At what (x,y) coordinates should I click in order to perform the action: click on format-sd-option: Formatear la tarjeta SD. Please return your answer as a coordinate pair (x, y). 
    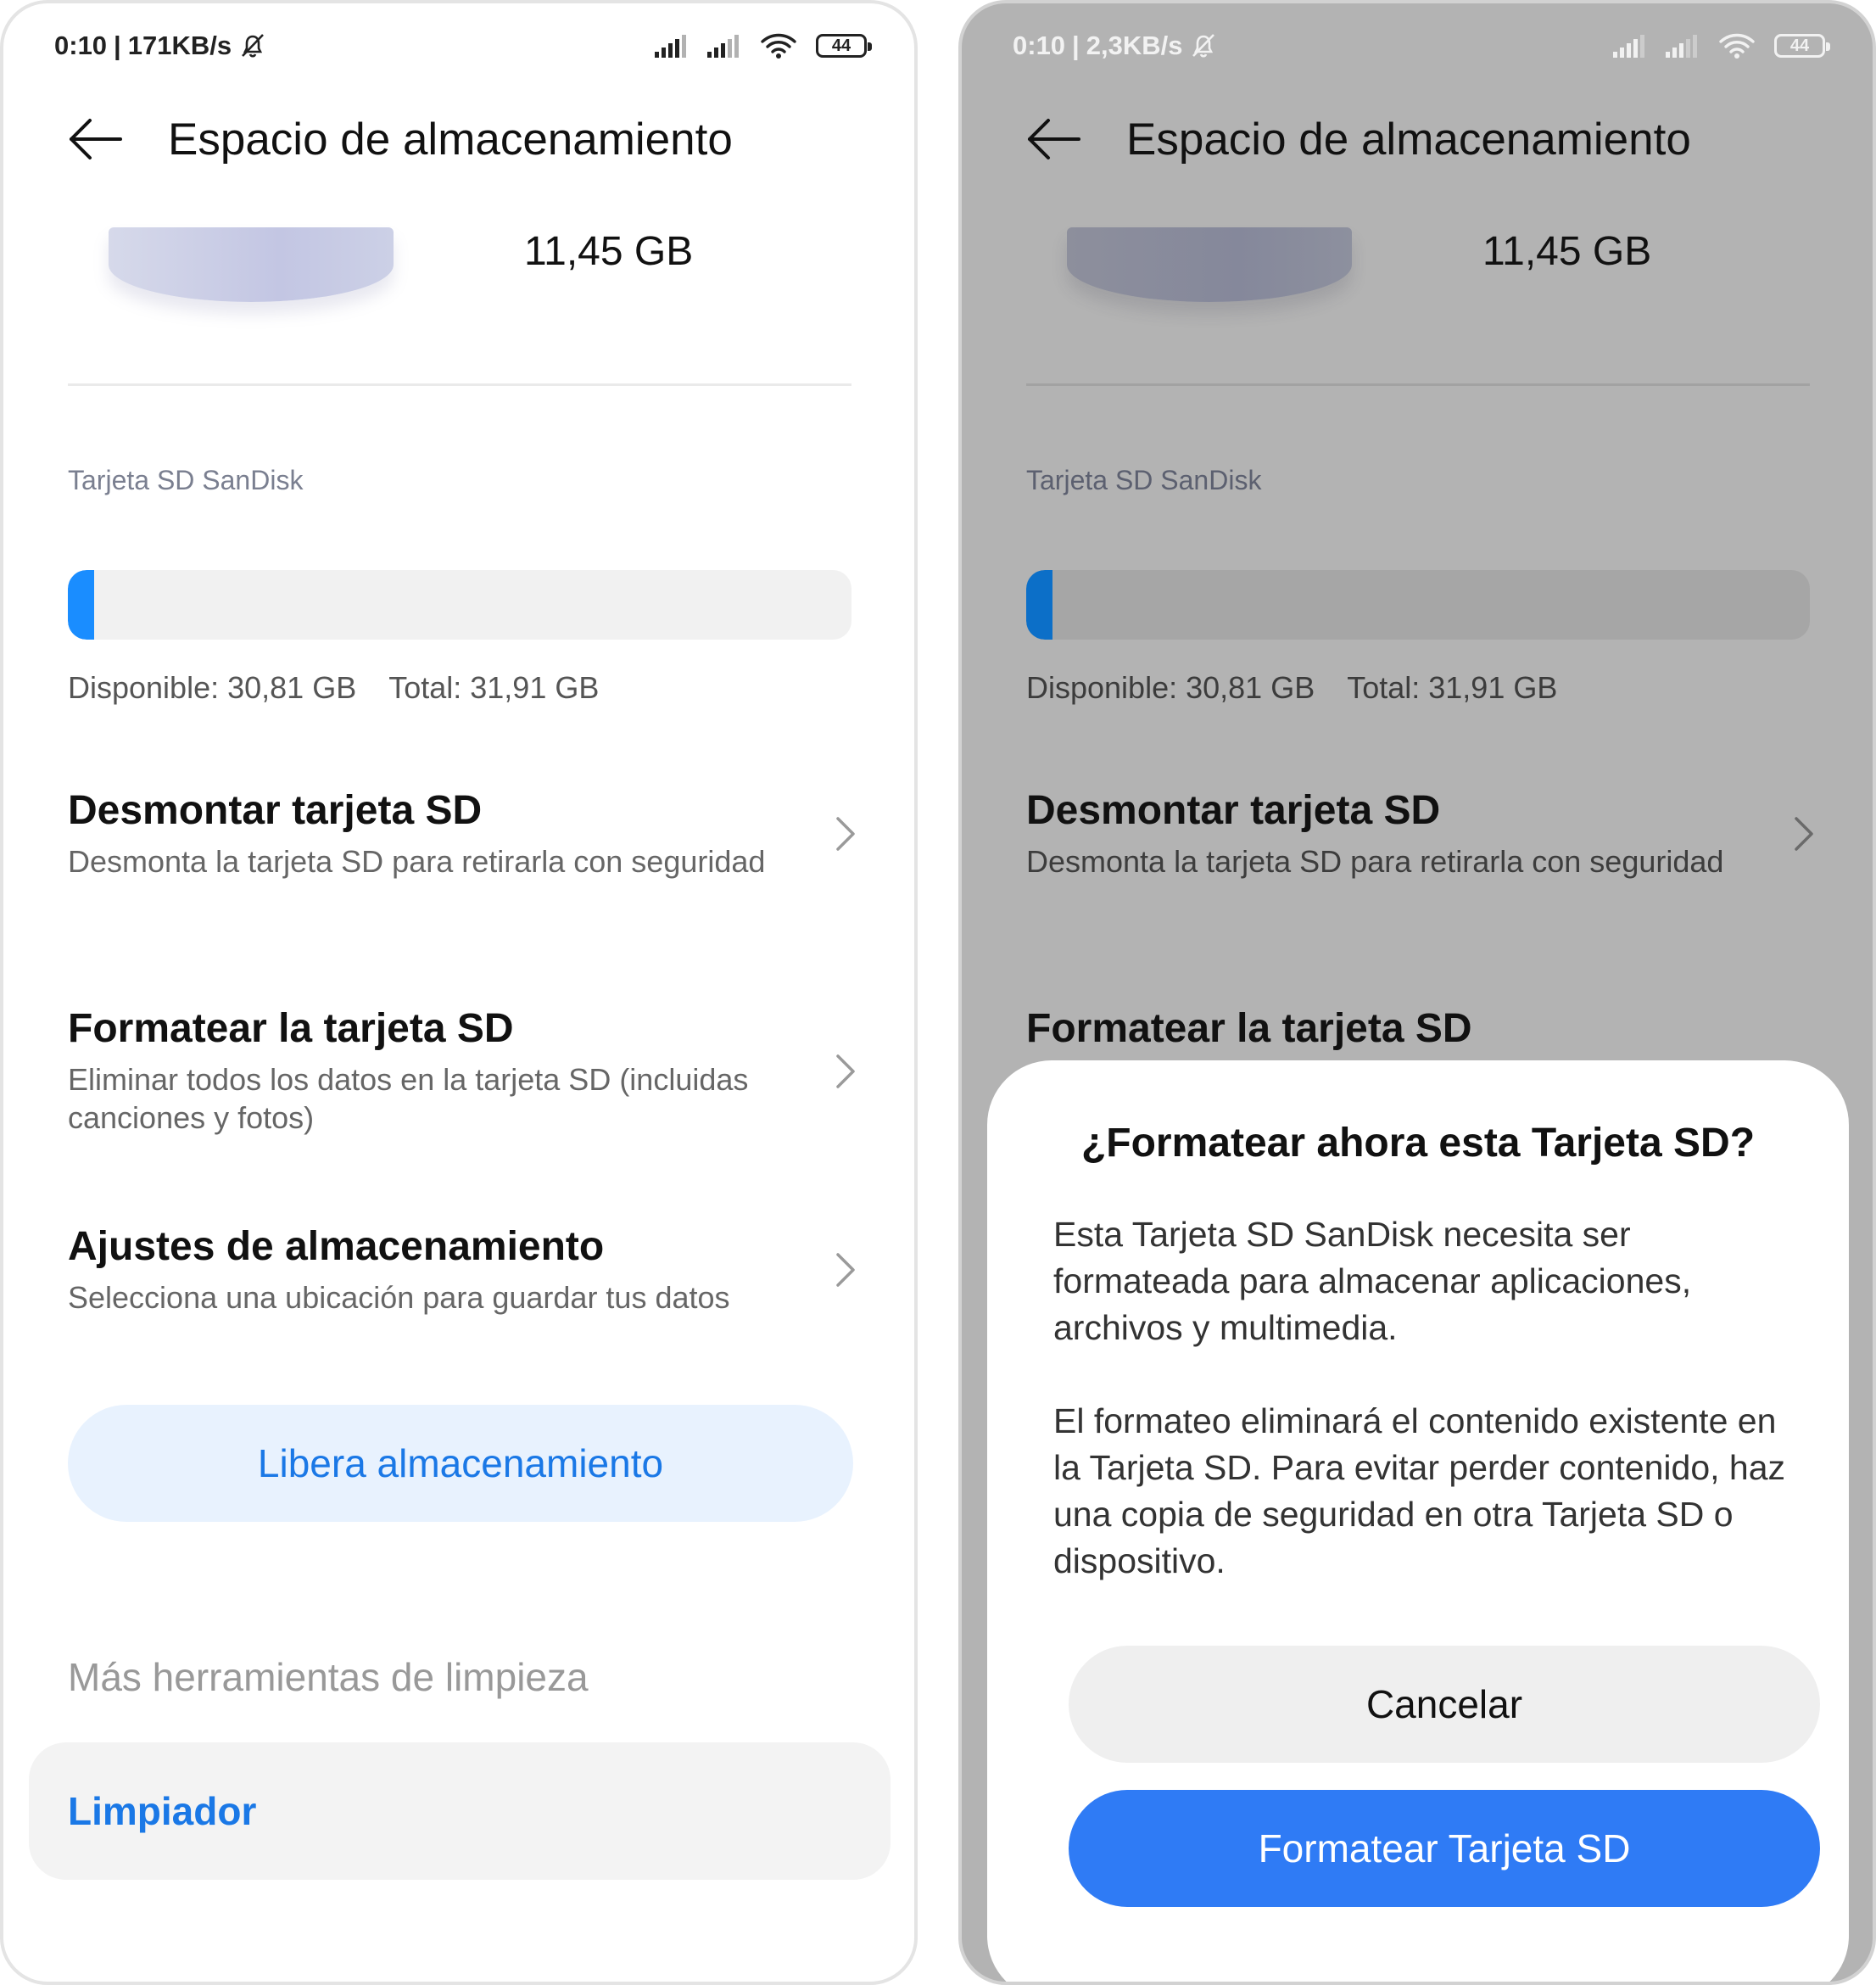
    Looking at the image, I should click on (1420, 1028).